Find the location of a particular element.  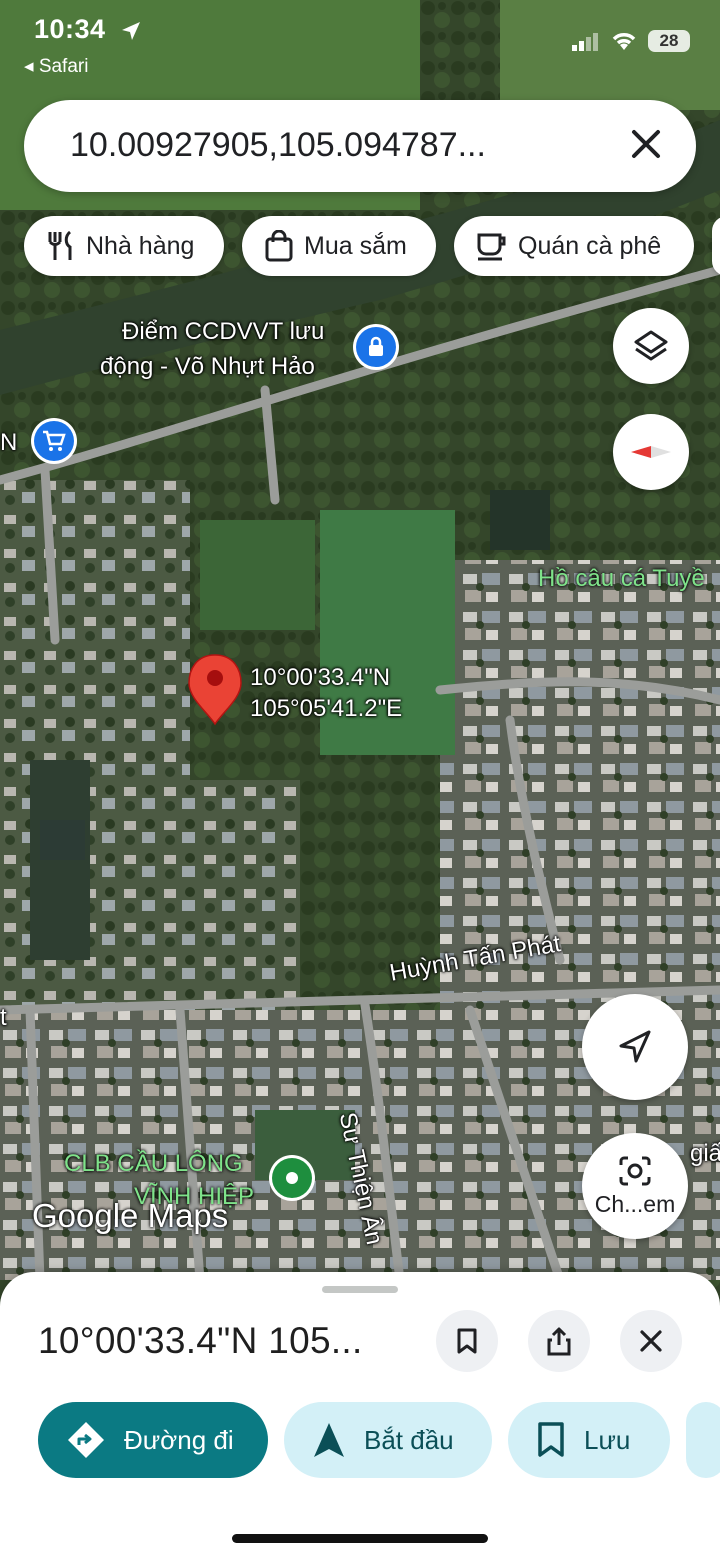

shopping-cart-icon is located at coordinates (54, 440).